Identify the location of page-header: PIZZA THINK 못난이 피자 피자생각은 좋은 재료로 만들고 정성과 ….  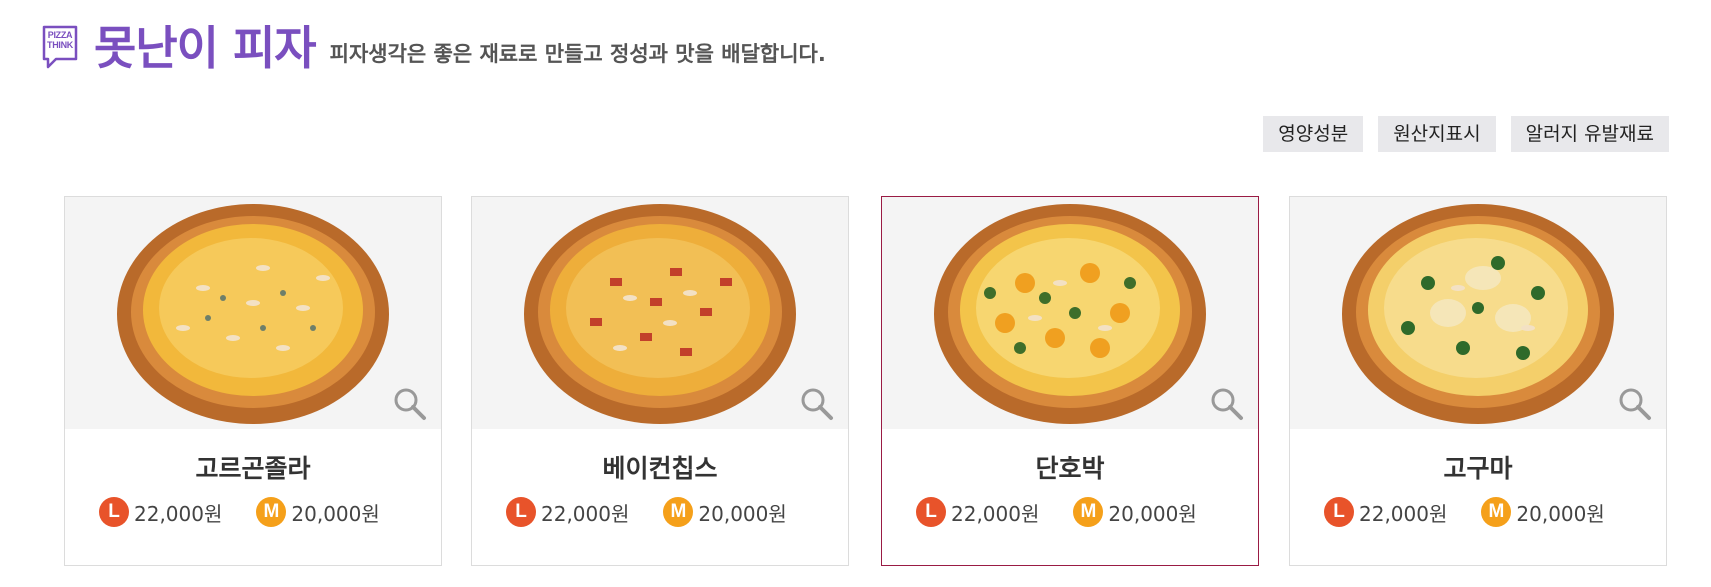
(433, 48).